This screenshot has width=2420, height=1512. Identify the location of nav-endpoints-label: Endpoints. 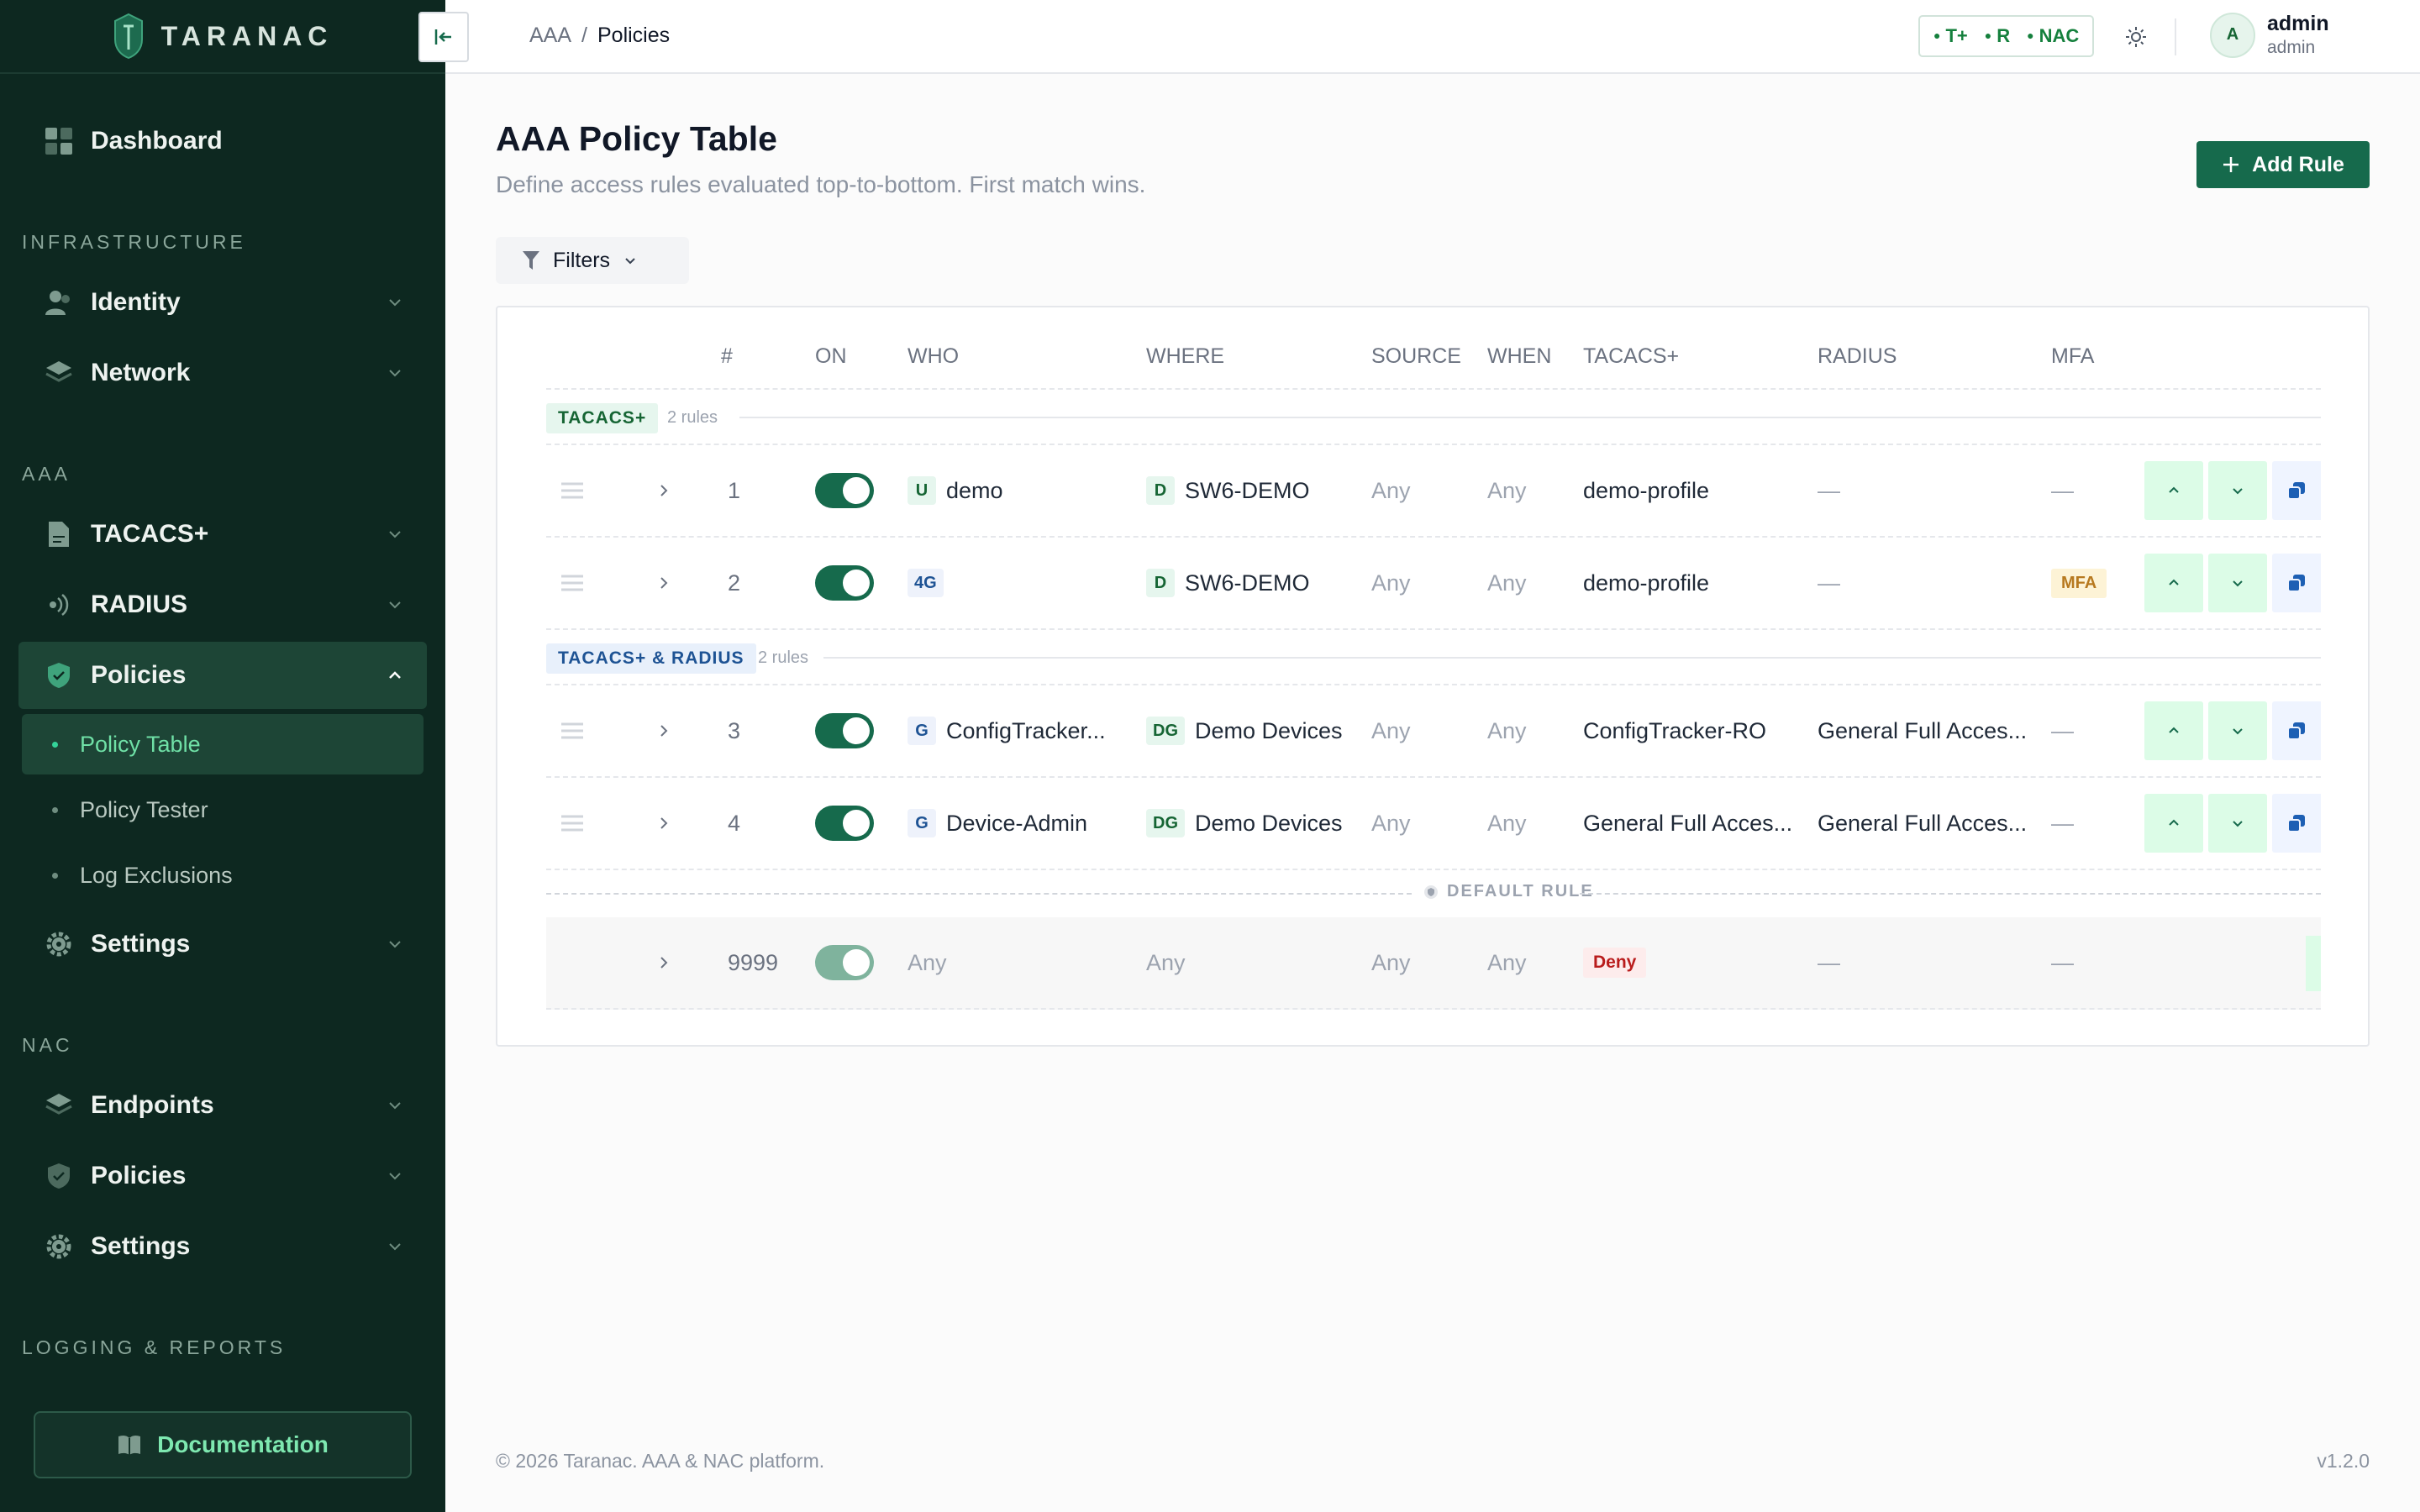
(153, 1105).